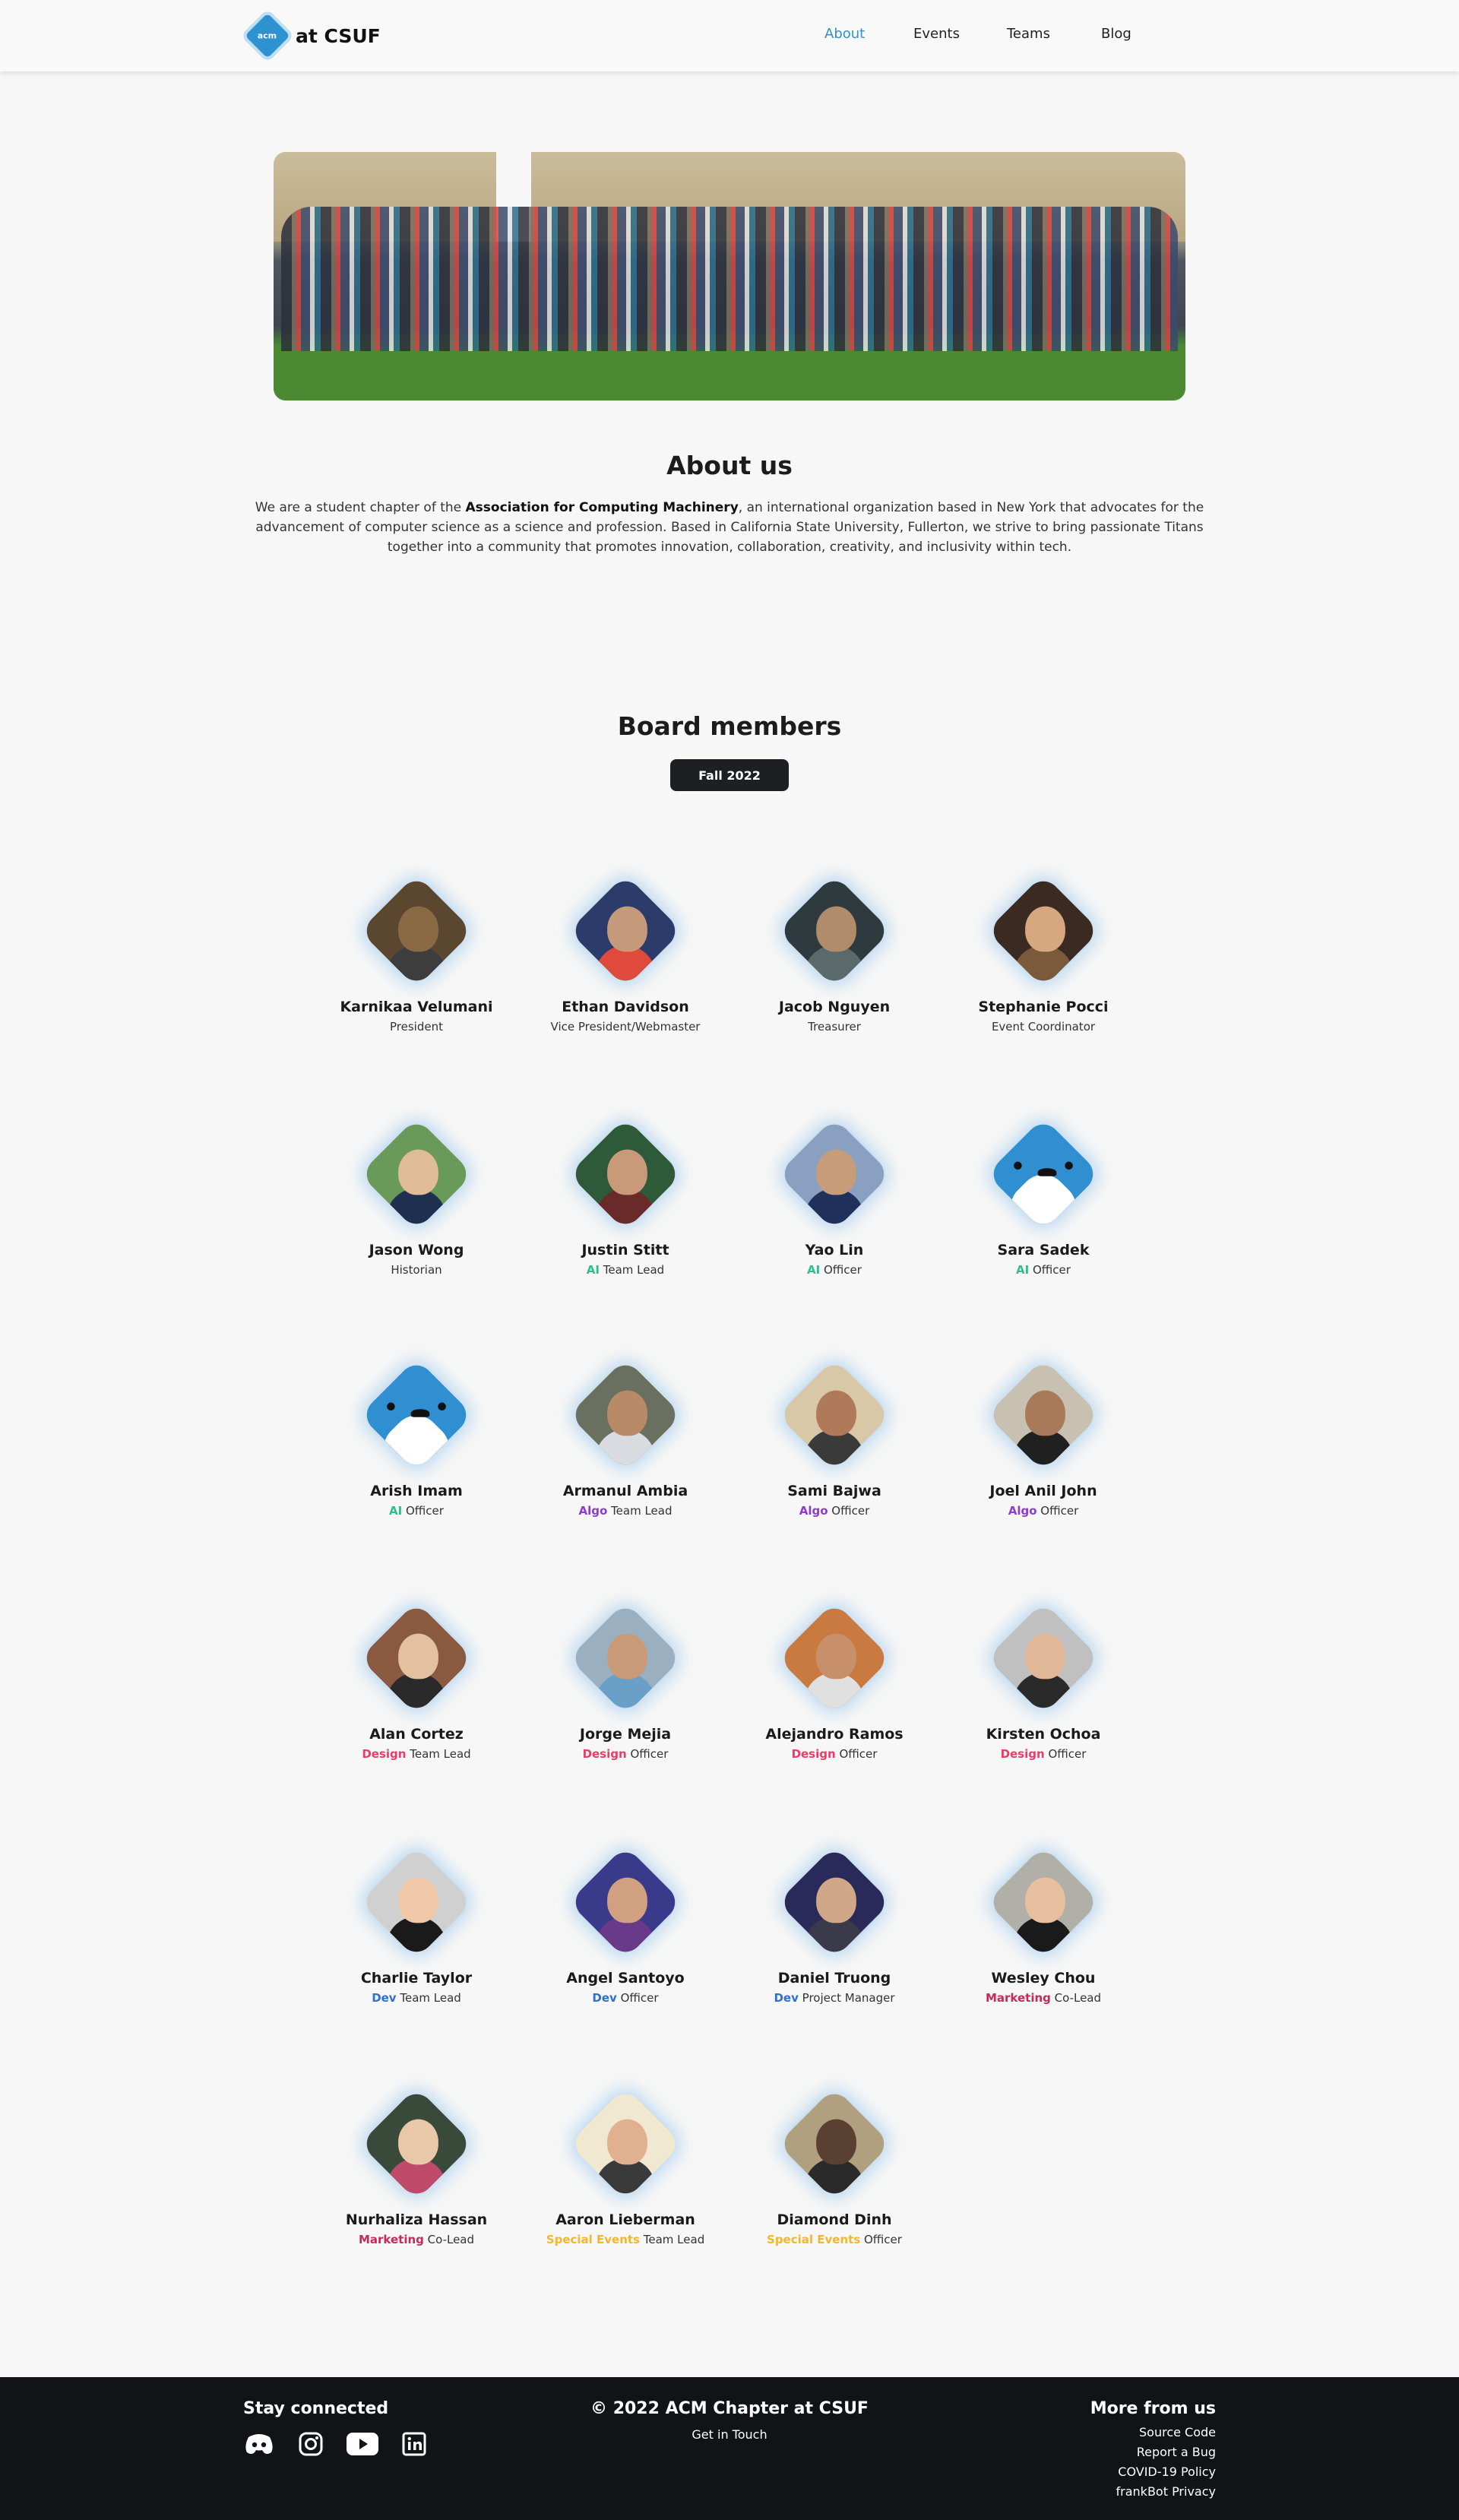 The width and height of the screenshot is (1459, 2520). I want to click on member-card: Joel Anil John Algo Officer, so click(1043, 1438).